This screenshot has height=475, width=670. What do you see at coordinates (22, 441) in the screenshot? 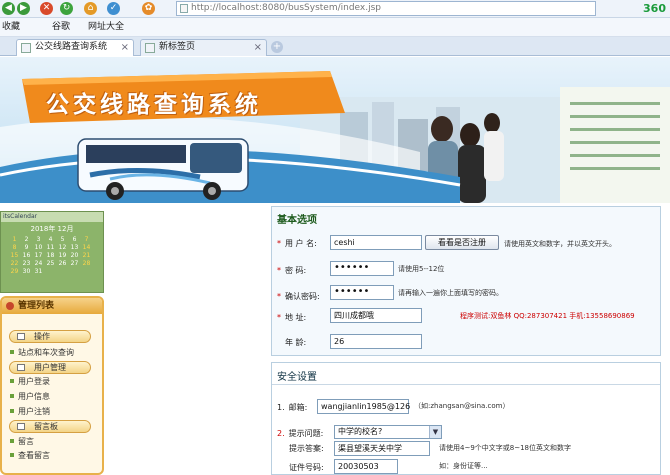
I see `menu-item-leave-message: 留言` at bounding box center [22, 441].